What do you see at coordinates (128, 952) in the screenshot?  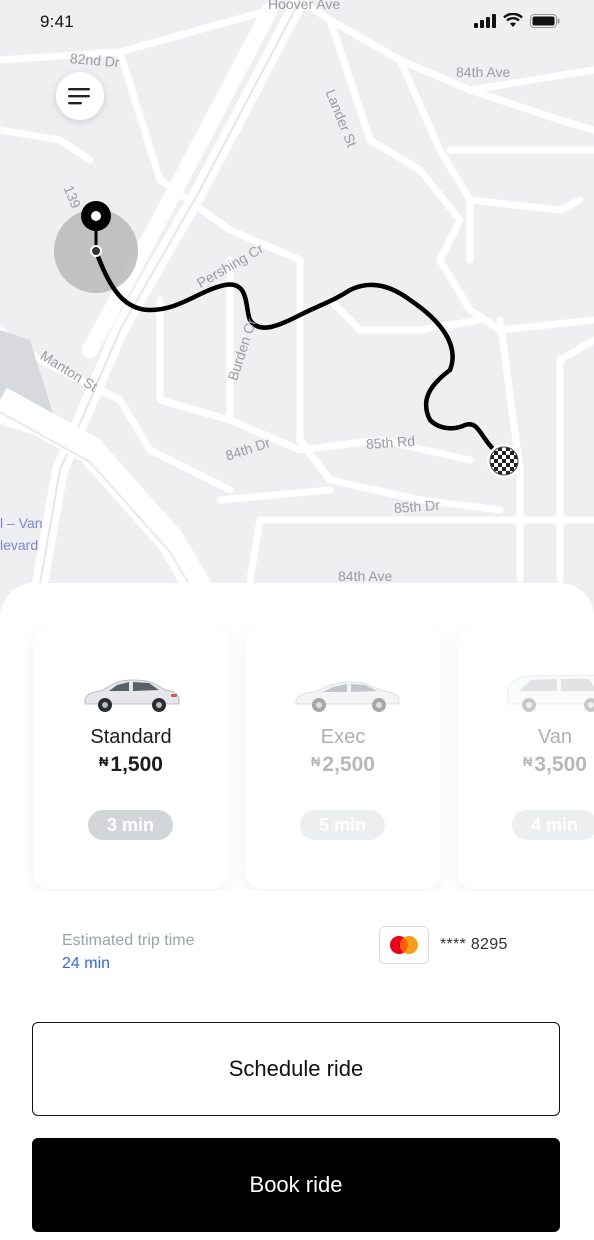 I see `trip-estimate: Estimated trip time 24 min` at bounding box center [128, 952].